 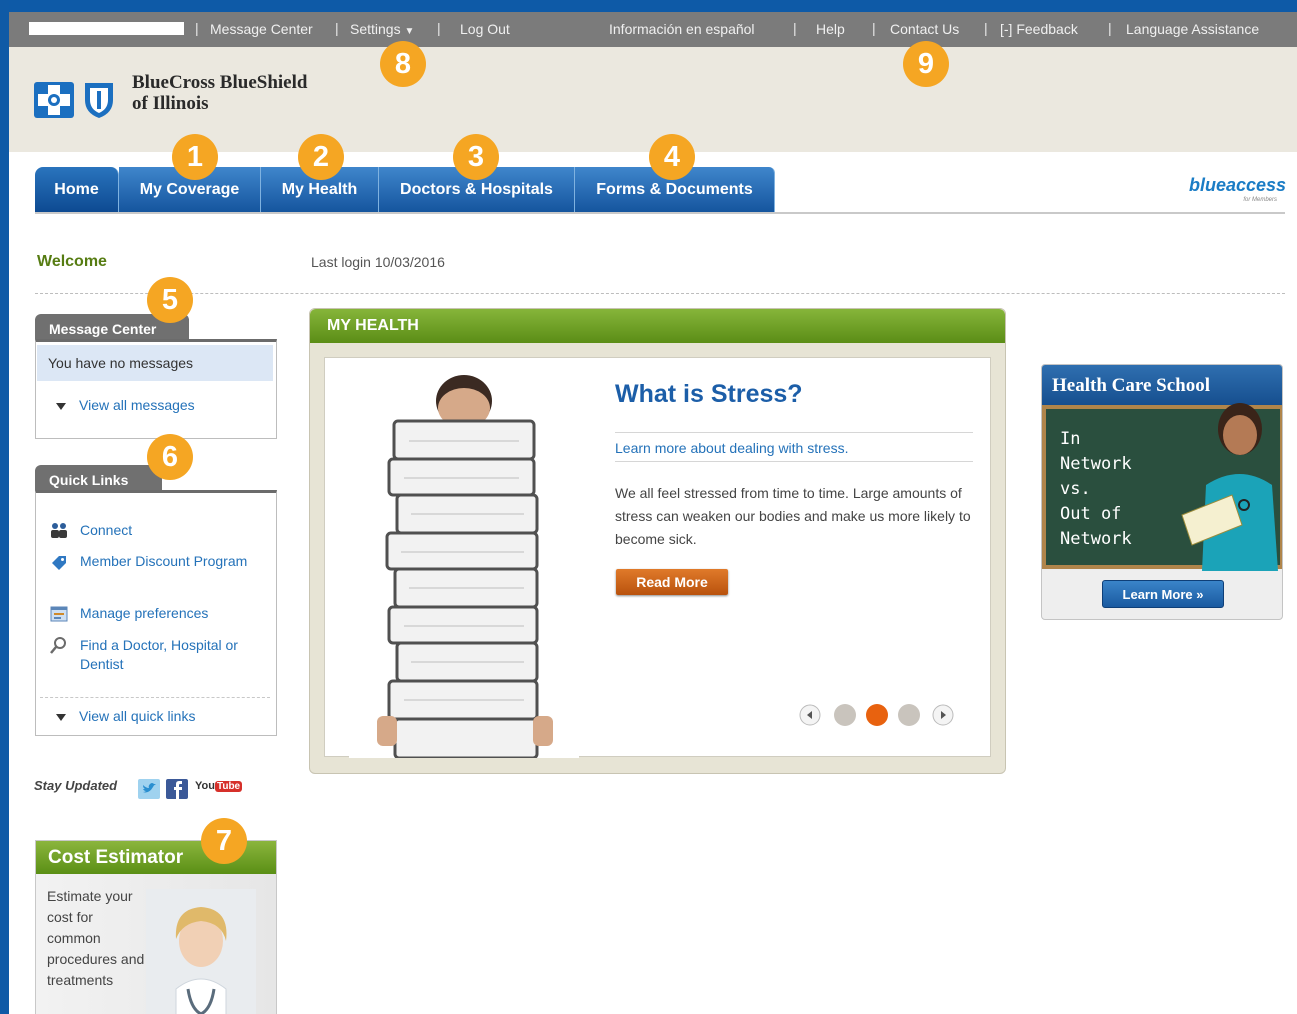 What do you see at coordinates (943, 715) in the screenshot?
I see `carousel-next-icon` at bounding box center [943, 715].